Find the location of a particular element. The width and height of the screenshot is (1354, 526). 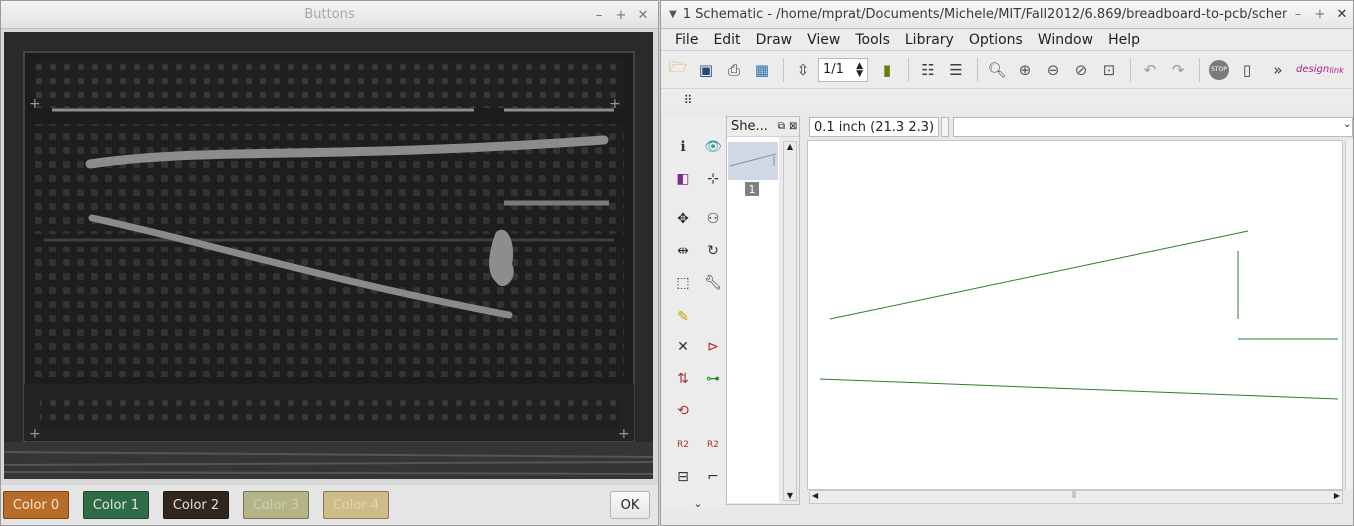

undo-icon: ↶ is located at coordinates (1150, 70).